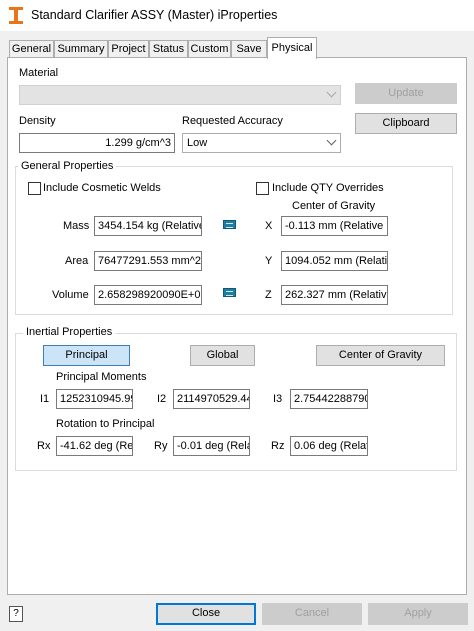 The width and height of the screenshot is (474, 631). What do you see at coordinates (162, 399) in the screenshot?
I see `i2-label: I2` at bounding box center [162, 399].